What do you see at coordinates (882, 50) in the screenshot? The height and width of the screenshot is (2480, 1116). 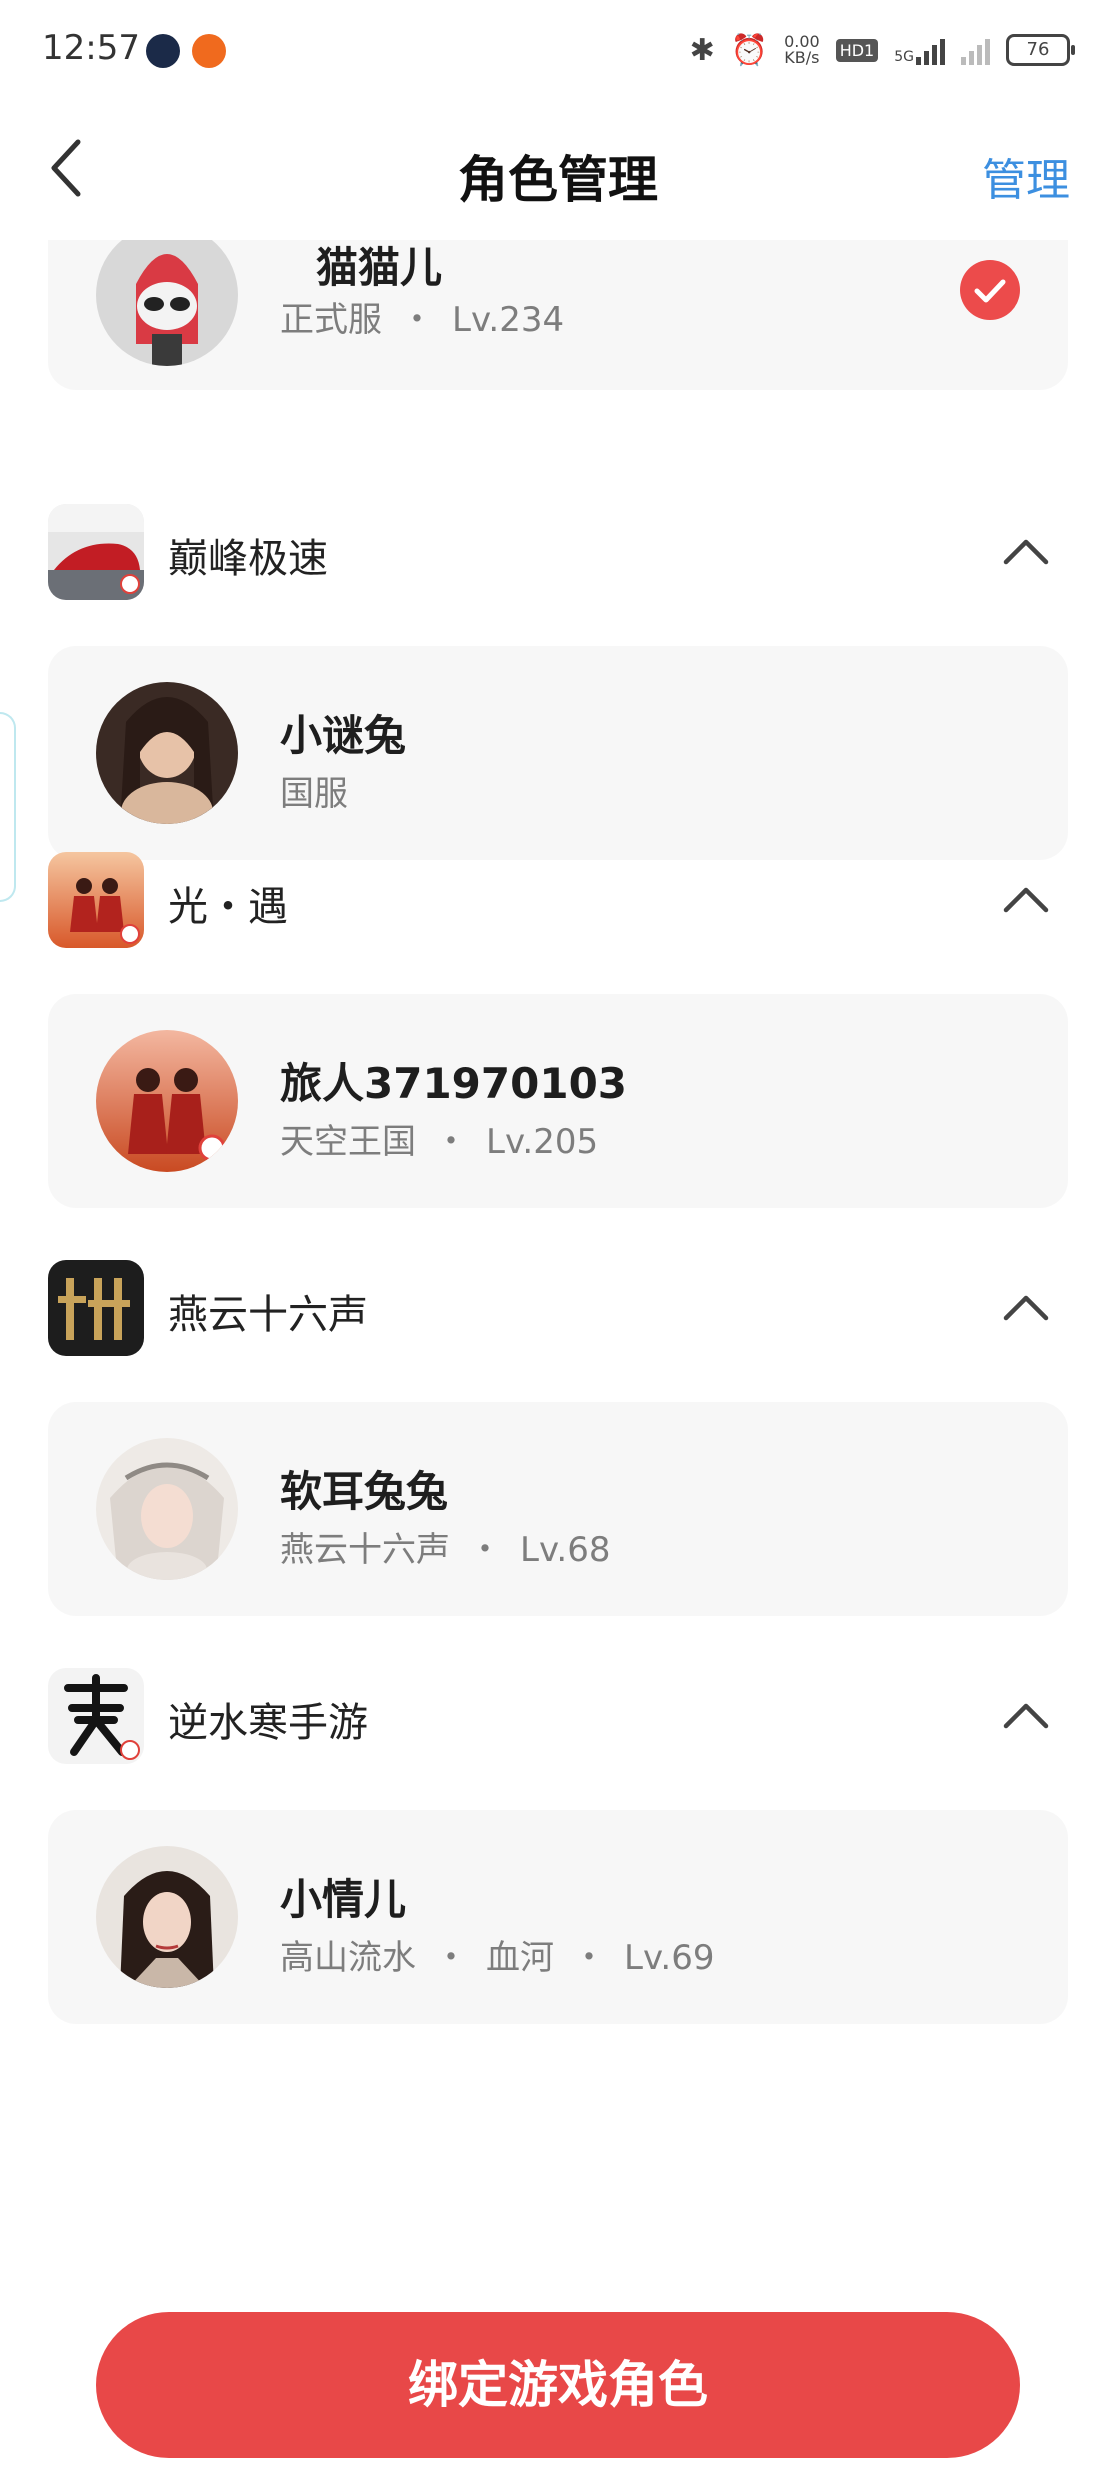 I see `status-icons: ✱ ⏰ 0.00 KB/s HD1 5G 76` at bounding box center [882, 50].